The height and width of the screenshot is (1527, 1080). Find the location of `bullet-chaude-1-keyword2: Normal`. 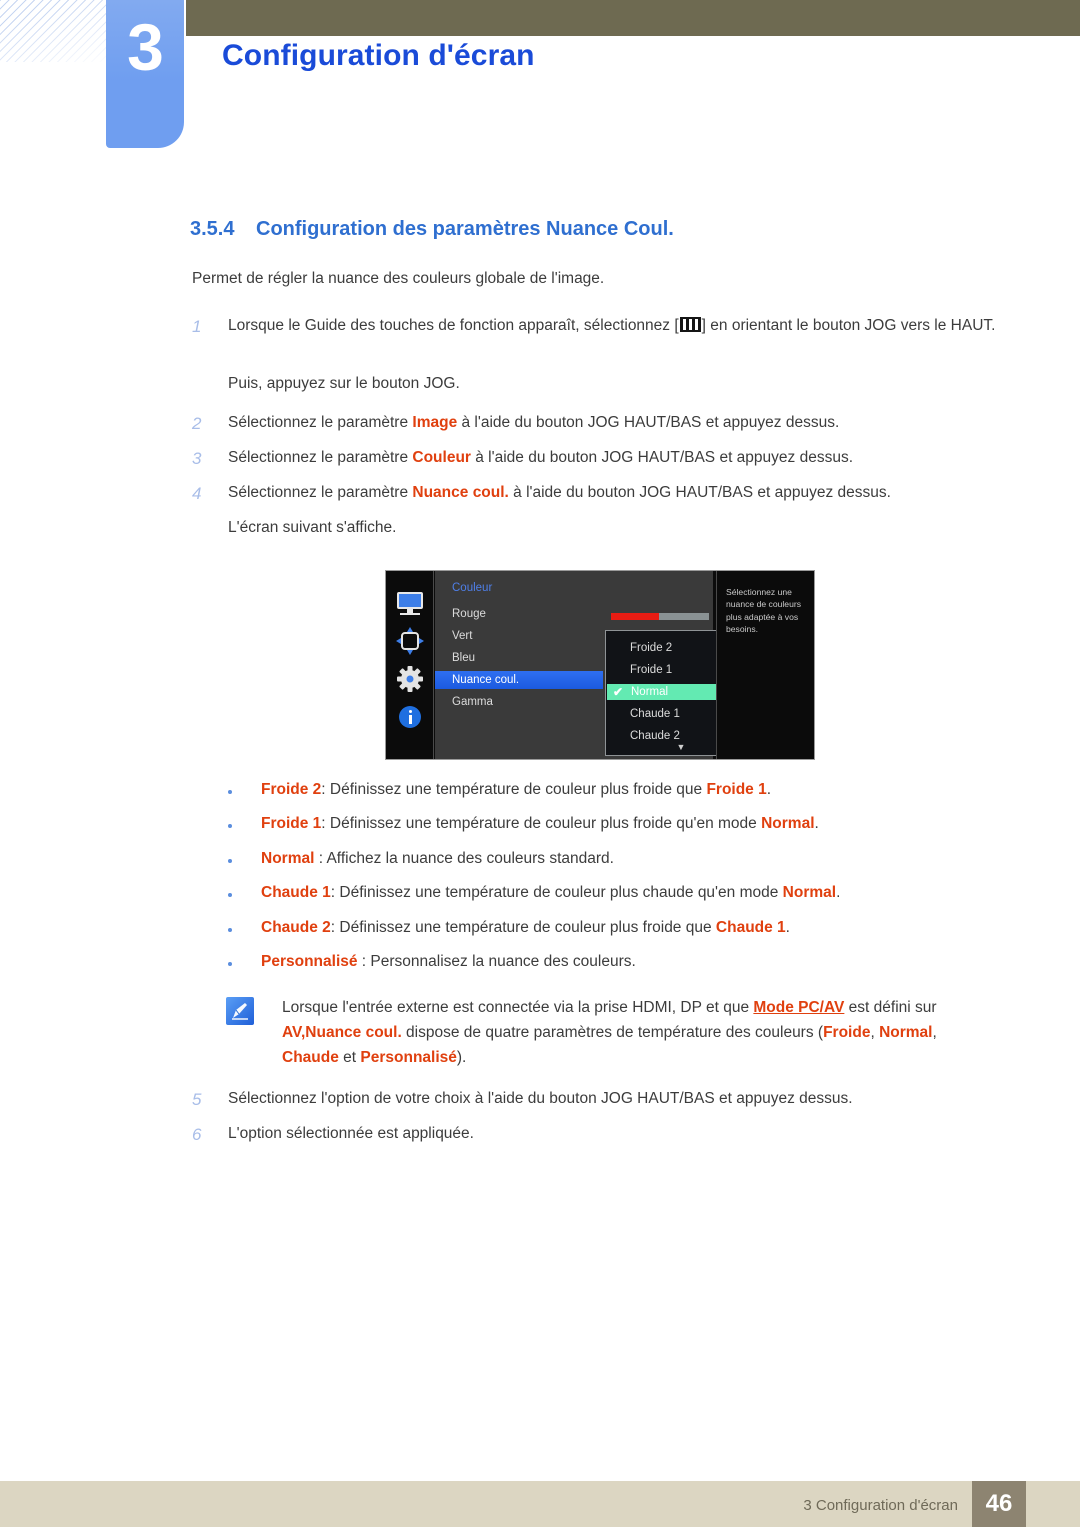

bullet-chaude-1-keyword2: Normal is located at coordinates (809, 892).